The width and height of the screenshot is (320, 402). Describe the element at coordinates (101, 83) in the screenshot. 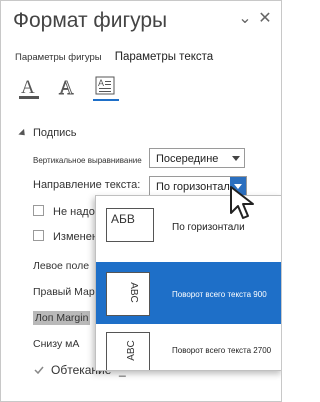

I see `textbox-letter: A` at that location.